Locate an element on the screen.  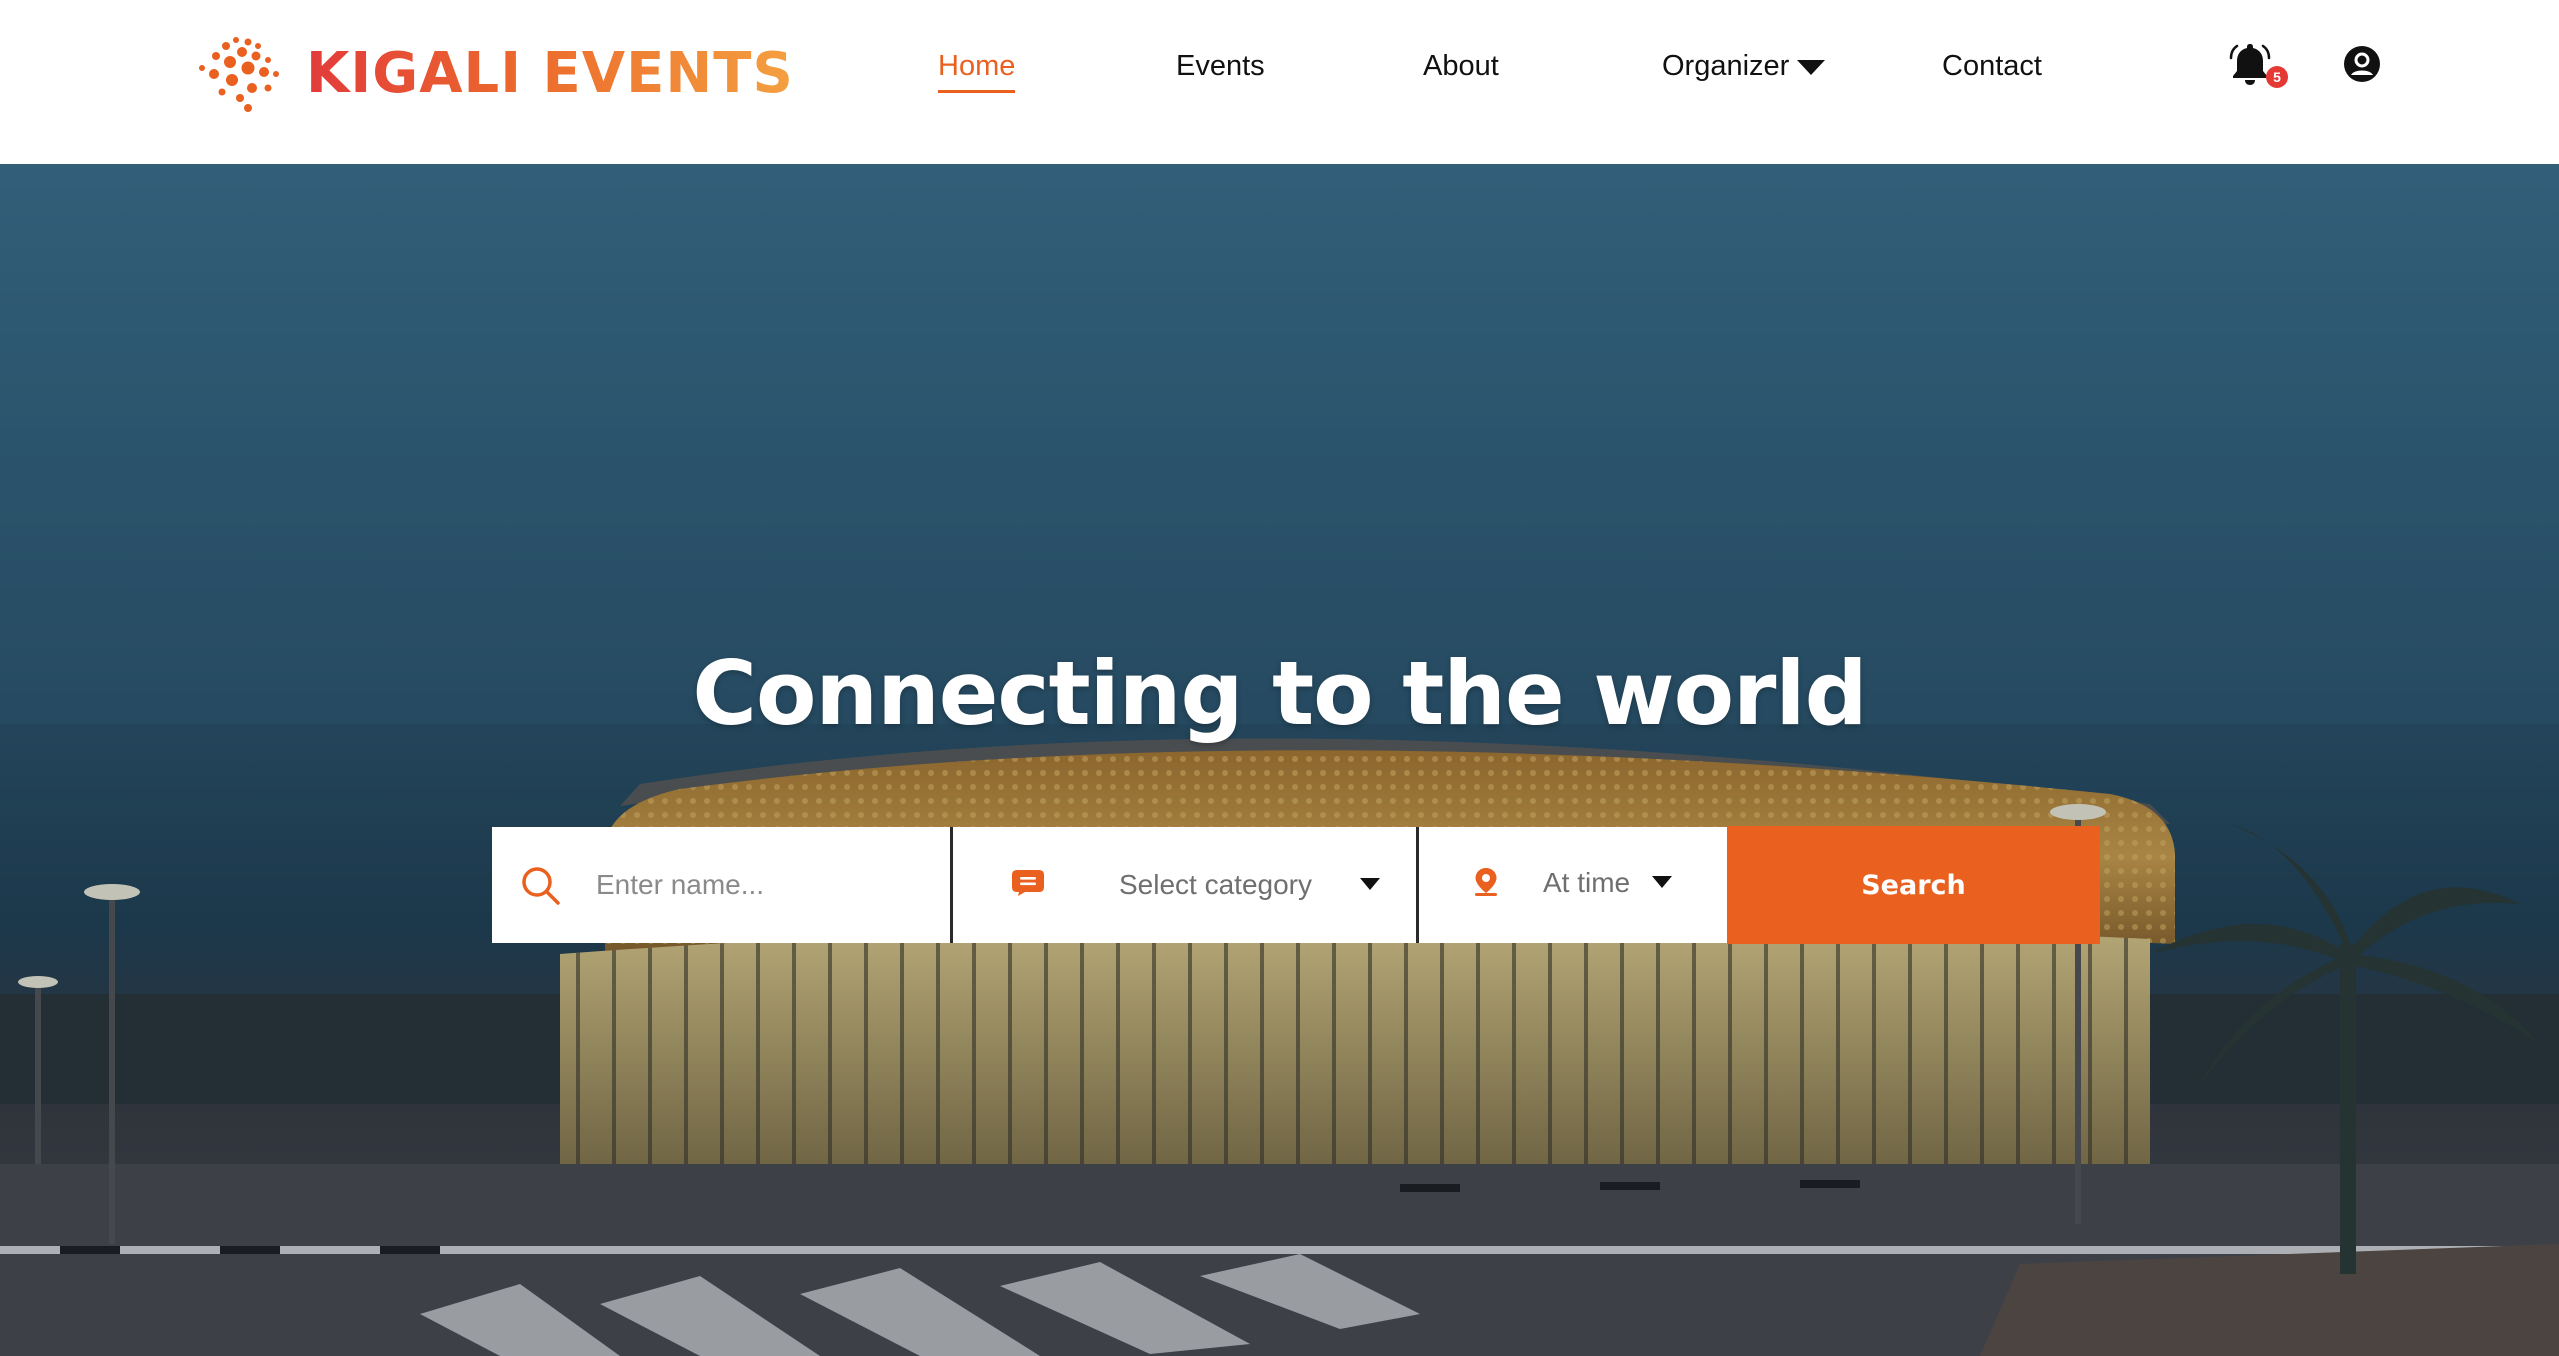
notification-count-badge: 5 is located at coordinates (2277, 77).